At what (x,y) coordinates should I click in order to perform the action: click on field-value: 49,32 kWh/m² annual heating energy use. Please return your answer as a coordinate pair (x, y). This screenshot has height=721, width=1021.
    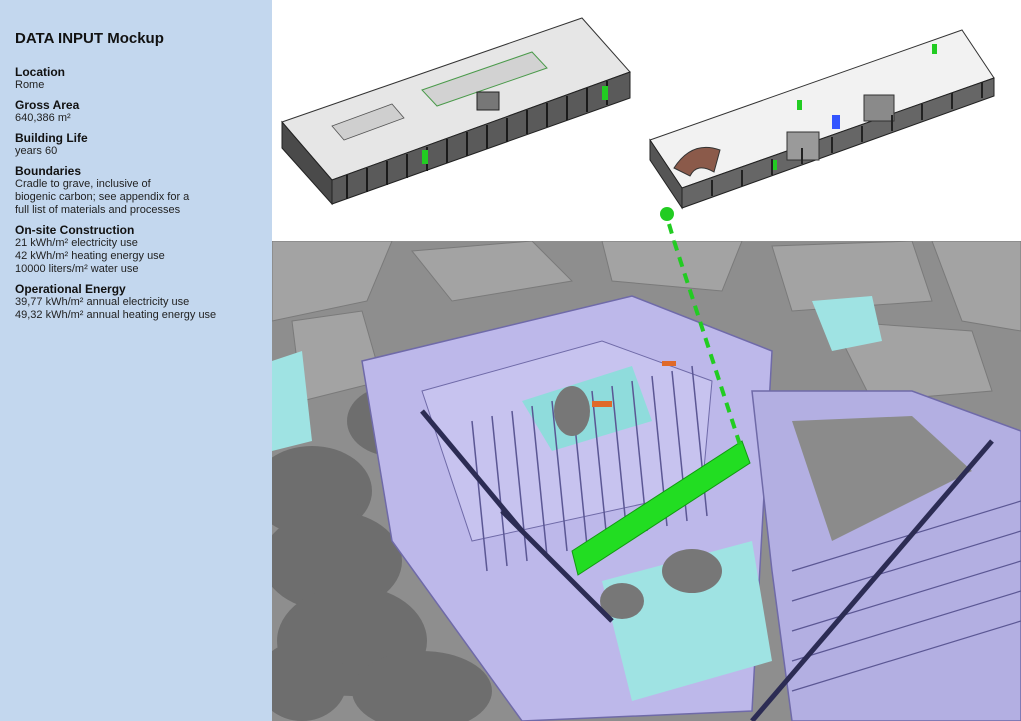
    Looking at the image, I should click on (116, 315).